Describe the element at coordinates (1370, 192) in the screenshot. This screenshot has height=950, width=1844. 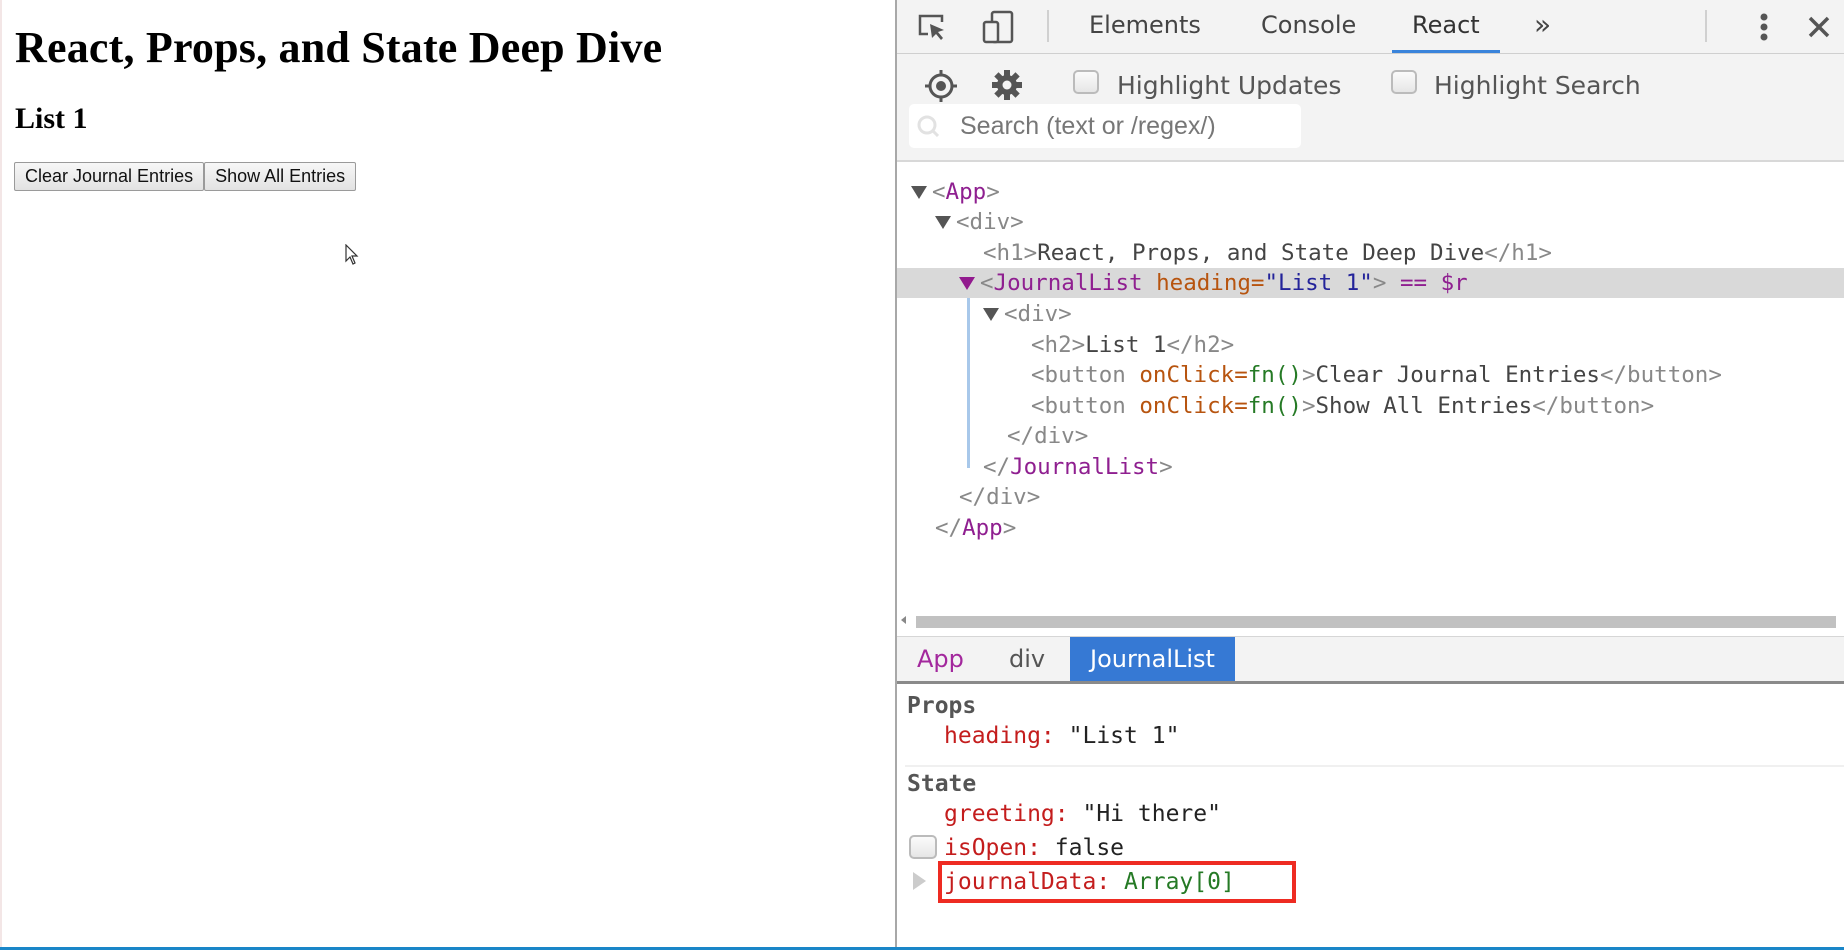
I see `tree-node-app: <App>` at that location.